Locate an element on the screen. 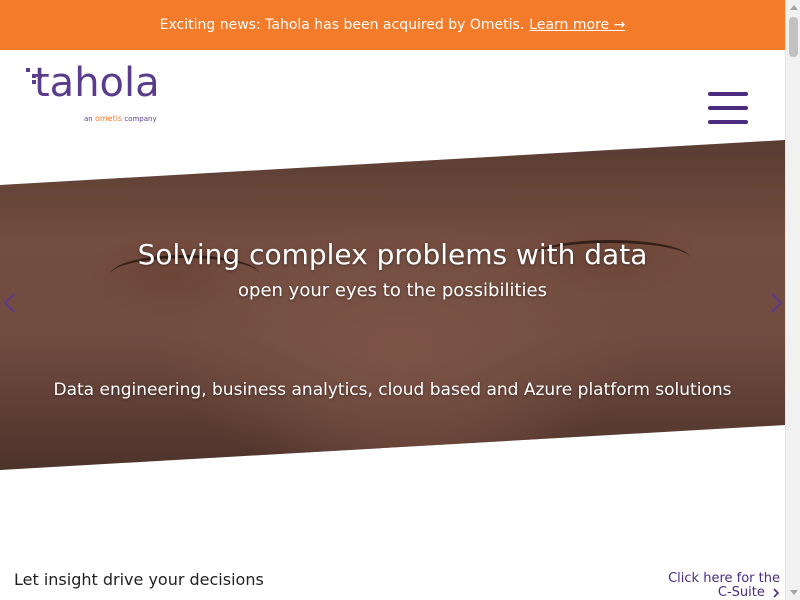  hero-title: Solving complex problems with data is located at coordinates (392, 254).